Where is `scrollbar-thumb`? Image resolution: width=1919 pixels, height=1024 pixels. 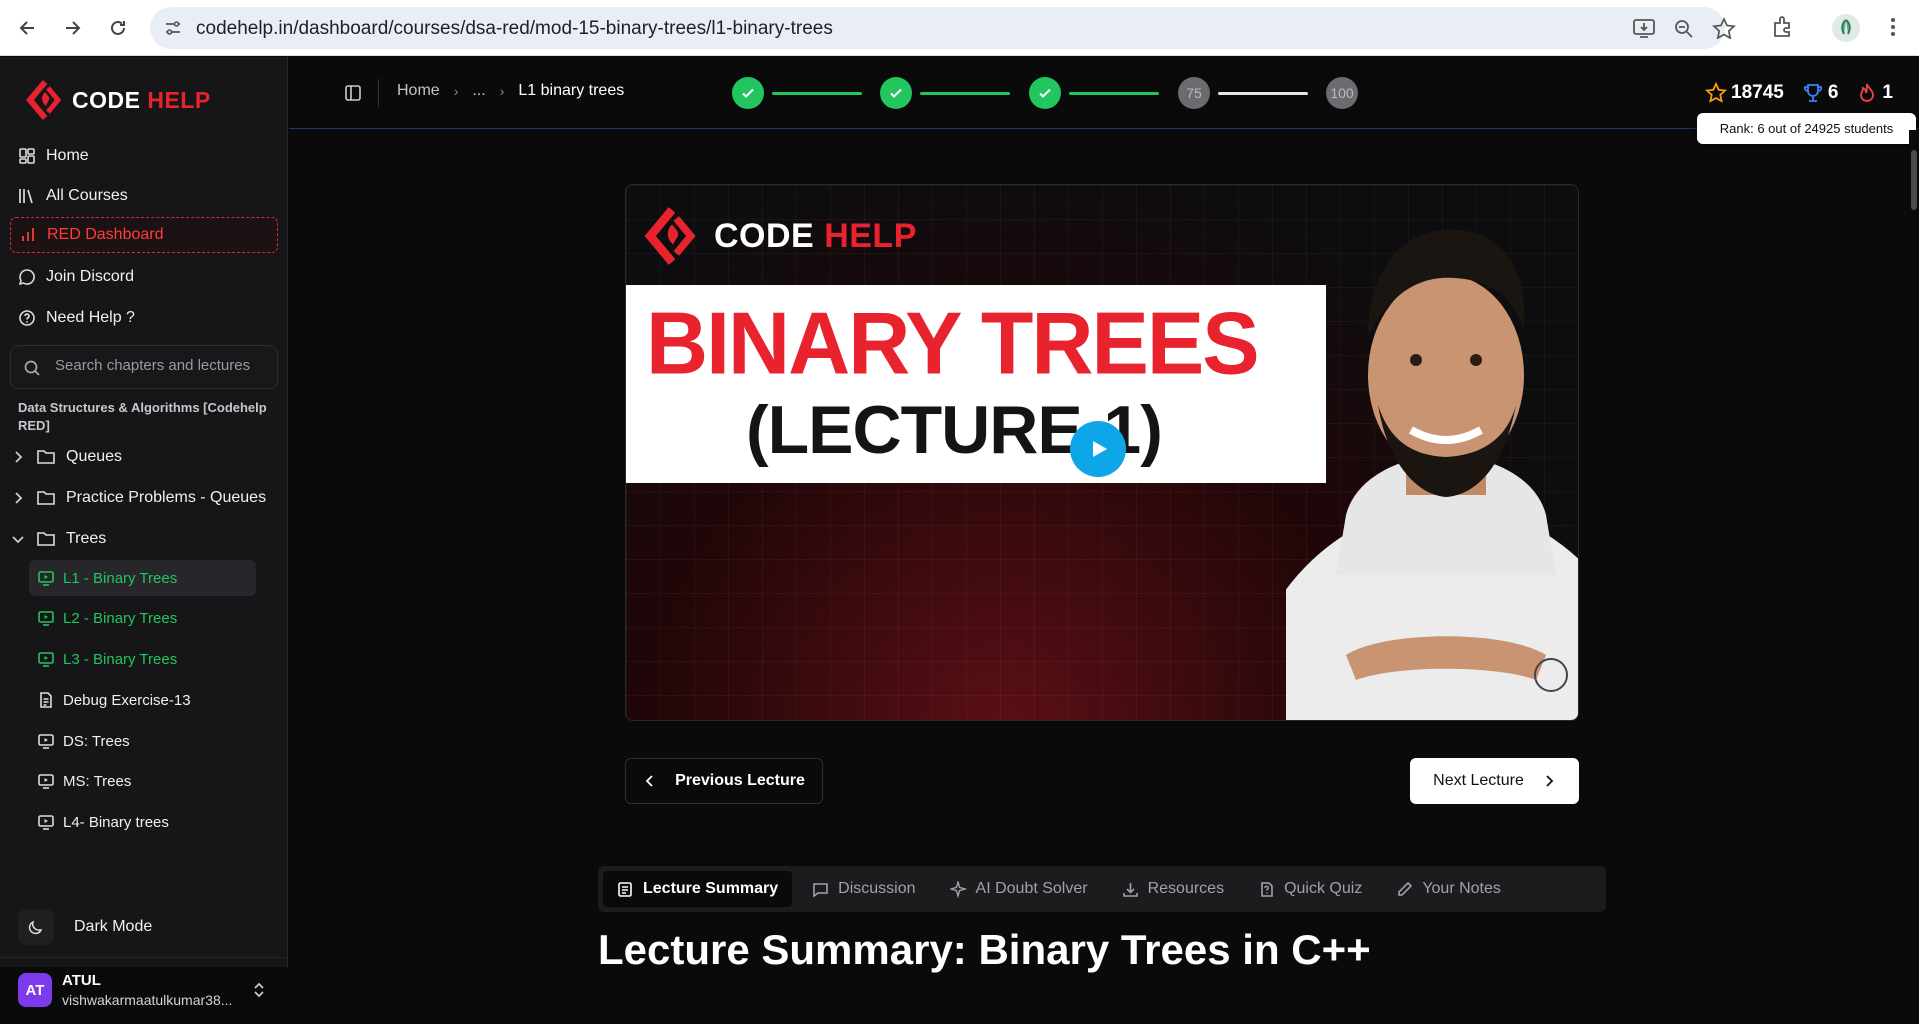 scrollbar-thumb is located at coordinates (1914, 180).